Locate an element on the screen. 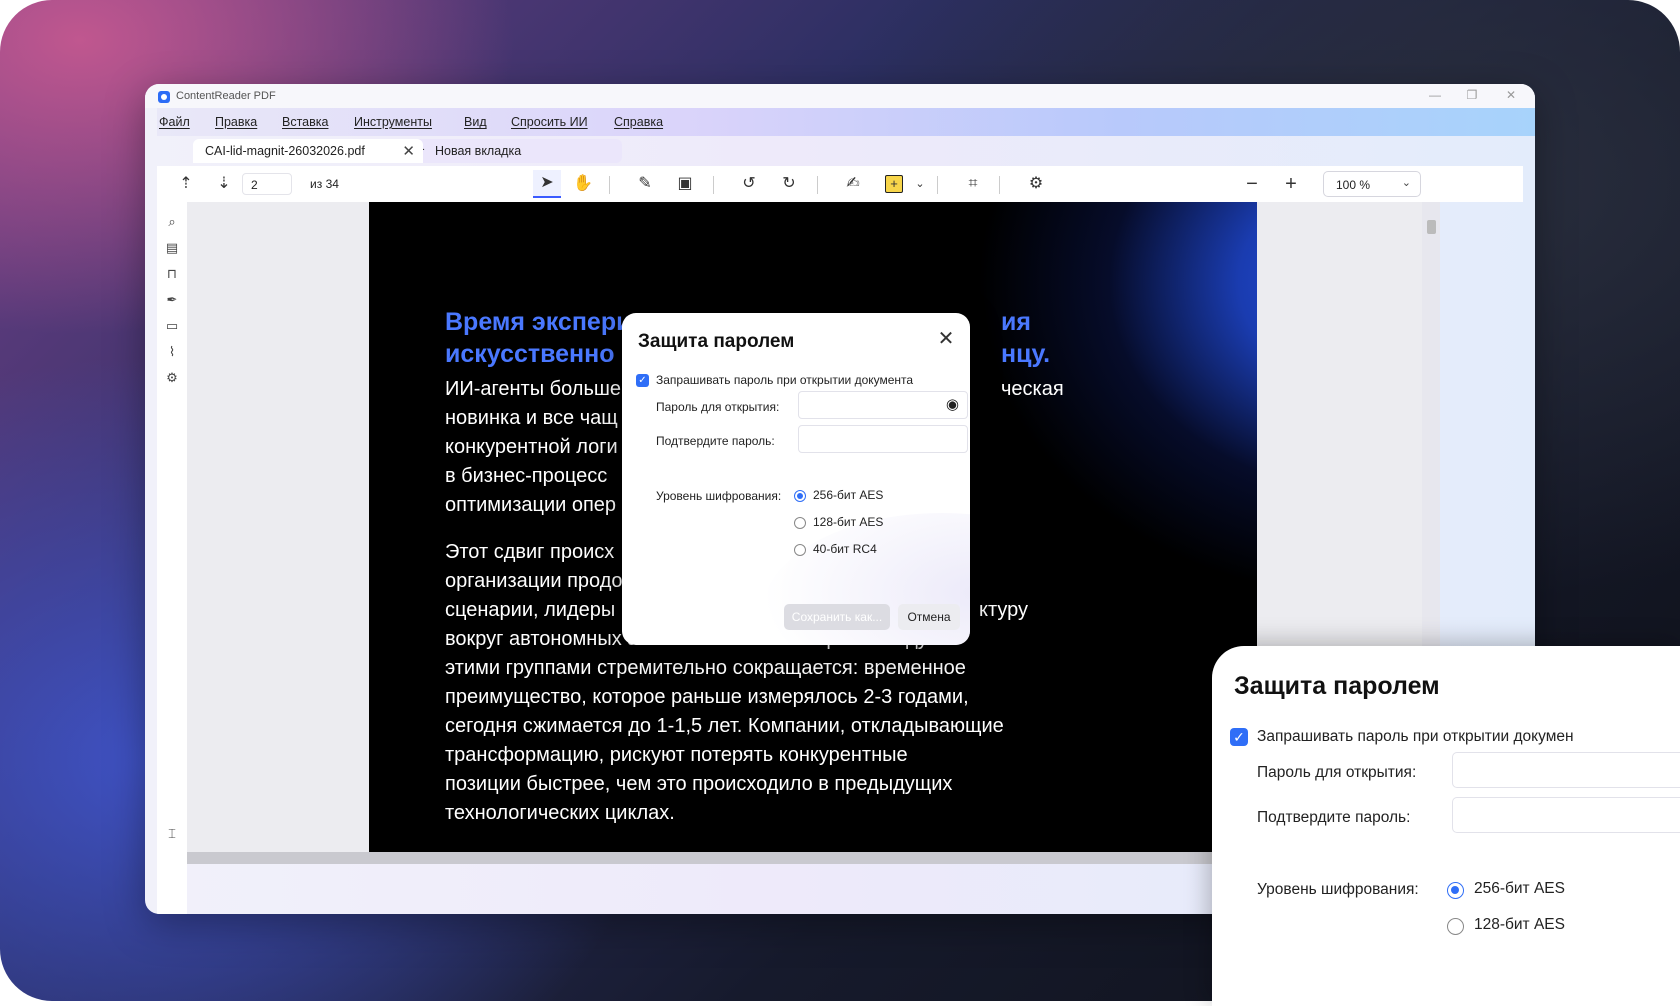 The height and width of the screenshot is (1006, 1680). open-password-label: Пароль для открытия: is located at coordinates (718, 407).